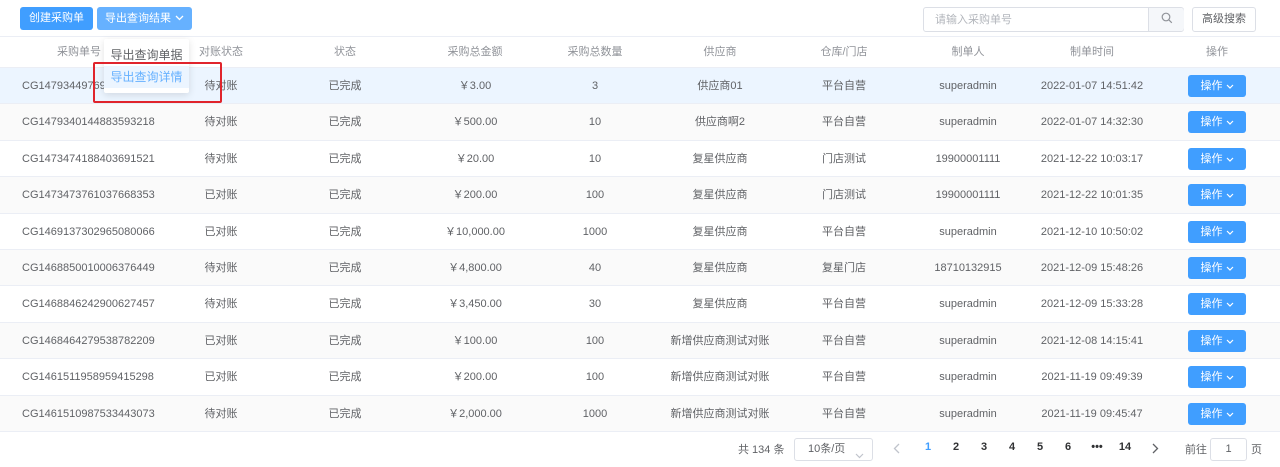 This screenshot has height=467, width=1280. What do you see at coordinates (1196, 450) in the screenshot?
I see `goto-label: 前往` at bounding box center [1196, 450].